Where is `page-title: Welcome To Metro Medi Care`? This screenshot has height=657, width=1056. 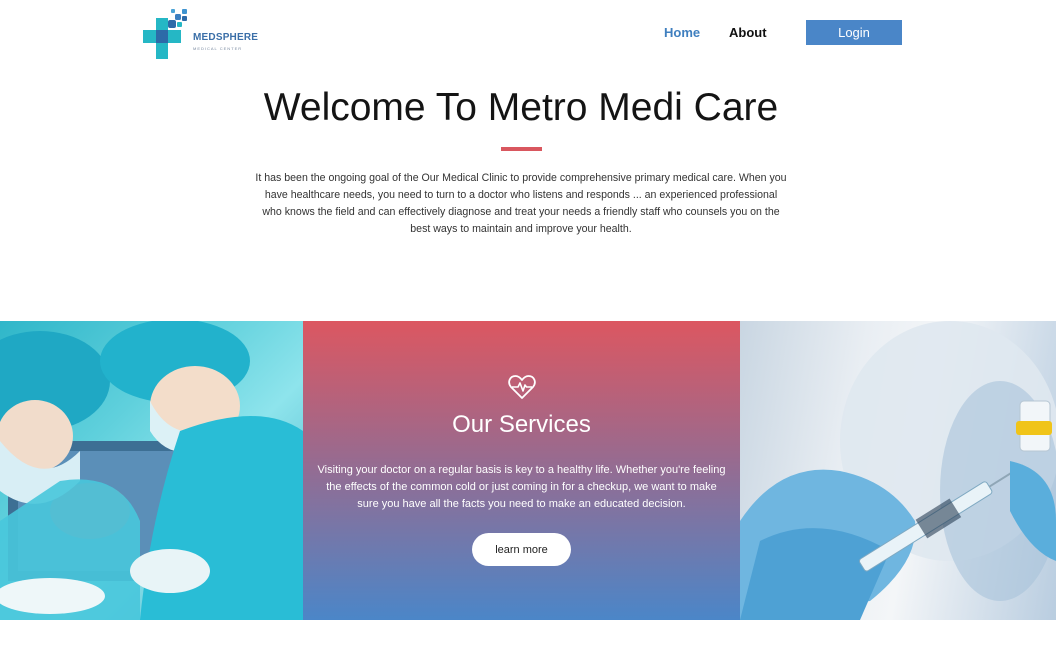
page-title: Welcome To Metro Medi Care is located at coordinates (521, 107).